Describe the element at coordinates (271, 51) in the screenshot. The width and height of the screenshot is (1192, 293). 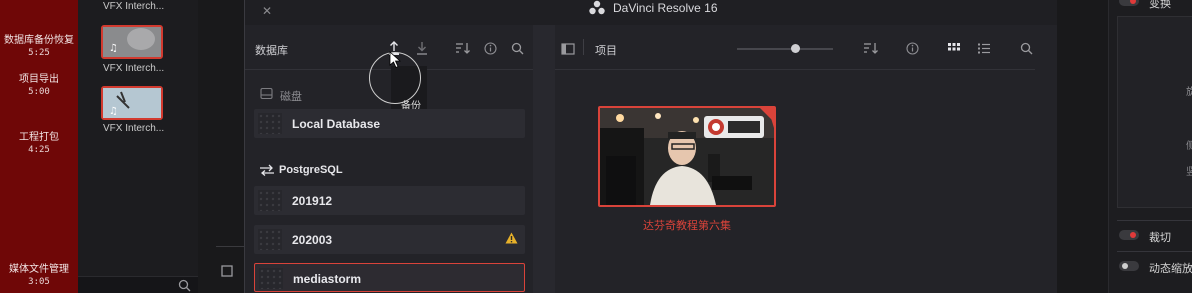
I see `database-panel-title: 数据库` at that location.